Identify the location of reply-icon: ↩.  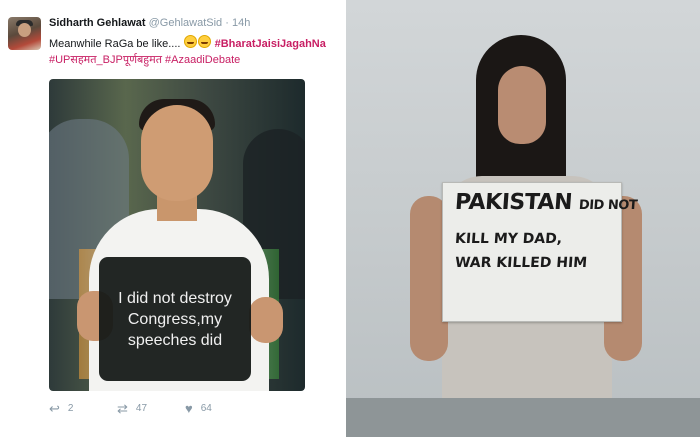
(54, 408).